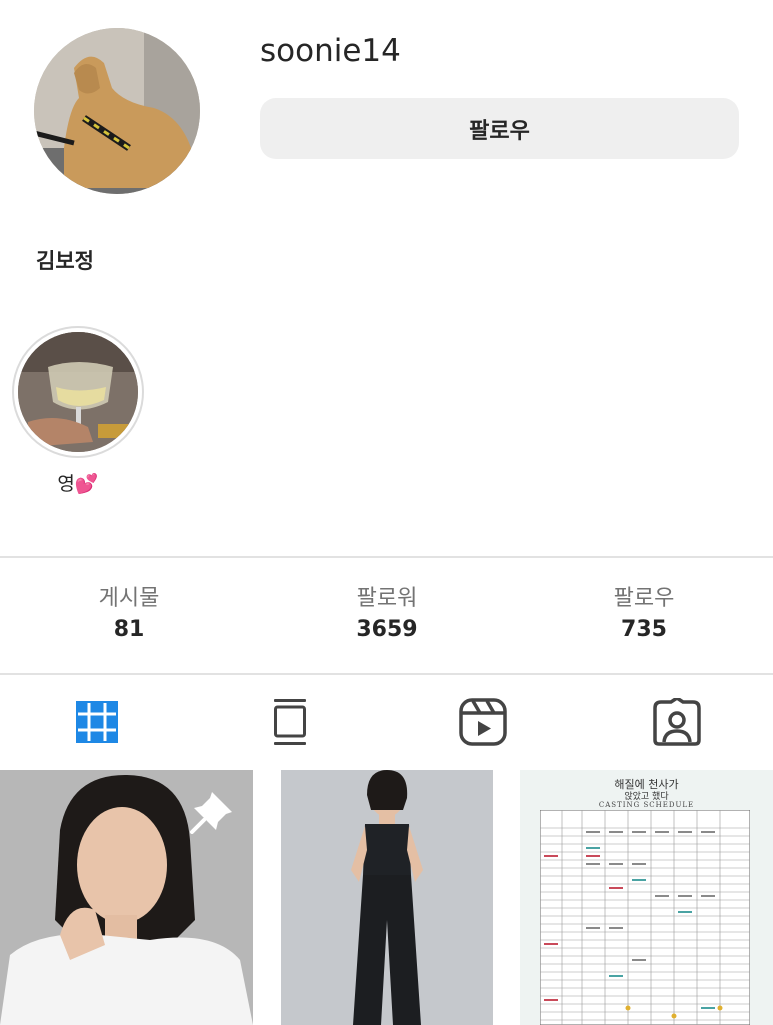  I want to click on highlight-label: 영💕, so click(78, 484).